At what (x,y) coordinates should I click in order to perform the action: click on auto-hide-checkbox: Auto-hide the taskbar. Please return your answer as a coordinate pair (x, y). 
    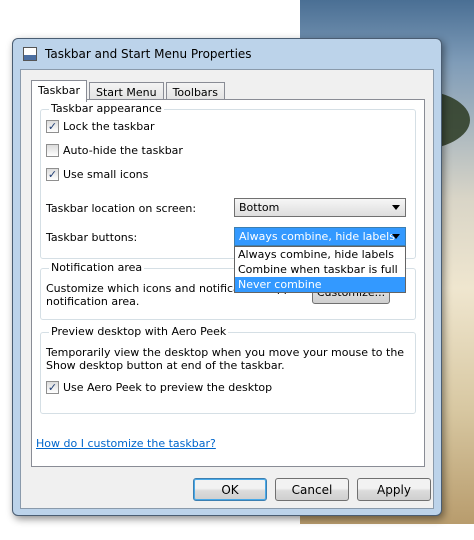
    Looking at the image, I should click on (114, 150).